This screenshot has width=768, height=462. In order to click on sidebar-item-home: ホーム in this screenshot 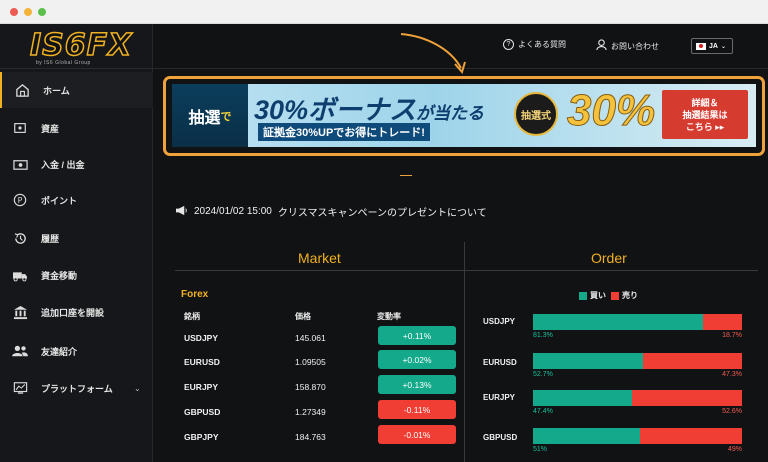, I will do `click(76, 90)`.